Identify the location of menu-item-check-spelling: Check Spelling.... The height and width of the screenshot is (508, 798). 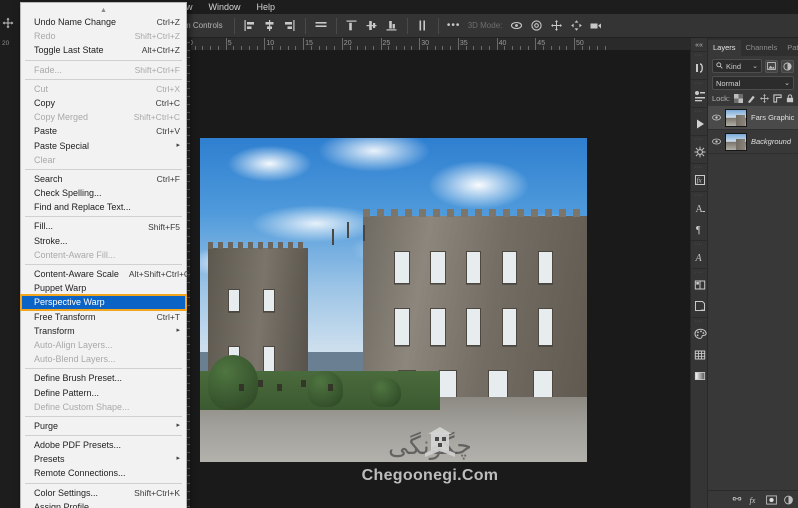
(103, 193).